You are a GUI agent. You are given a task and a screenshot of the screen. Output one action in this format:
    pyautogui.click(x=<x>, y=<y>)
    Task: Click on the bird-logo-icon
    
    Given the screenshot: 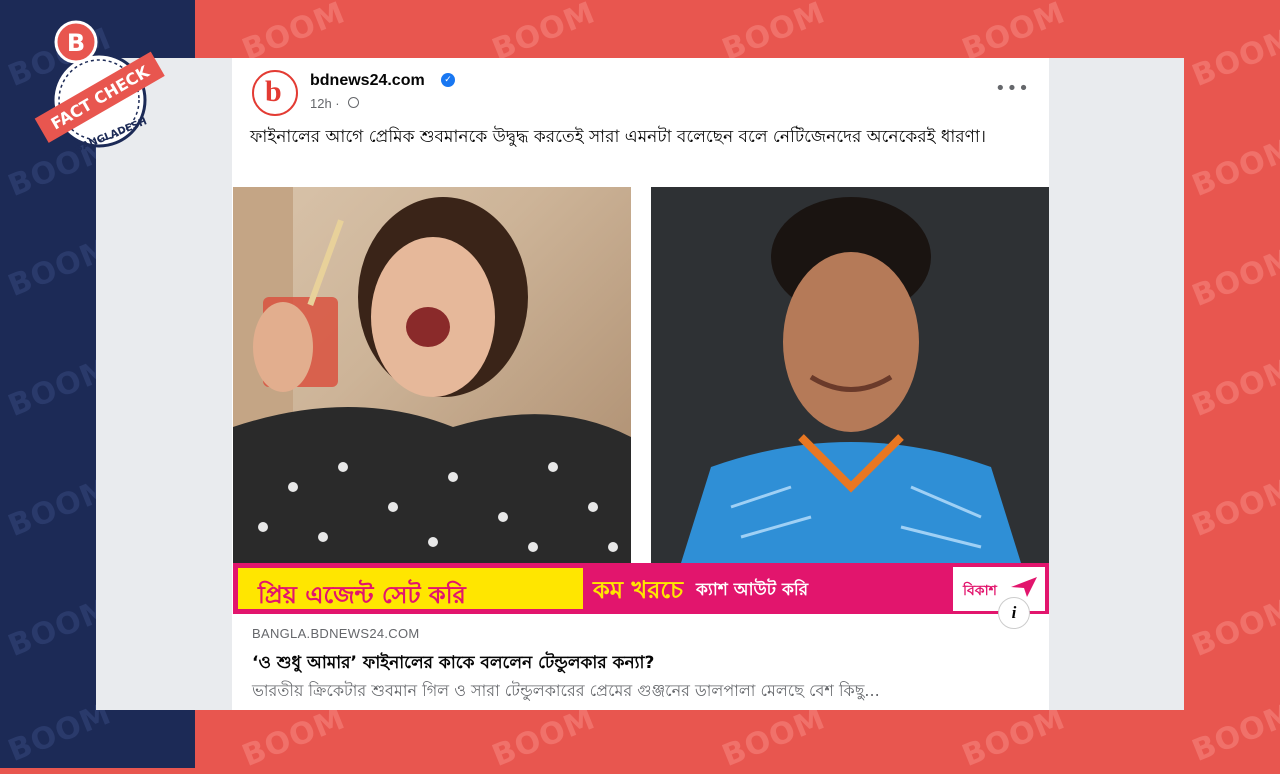 What is the action you would take?
    pyautogui.click(x=1024, y=587)
    